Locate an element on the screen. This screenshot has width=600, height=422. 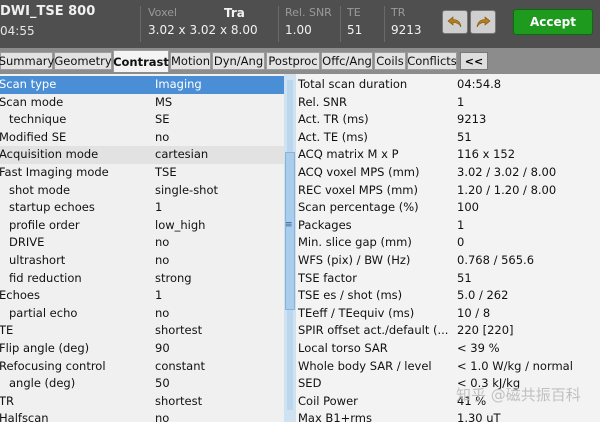
parameter-name: fid reduction is located at coordinates (45, 277).